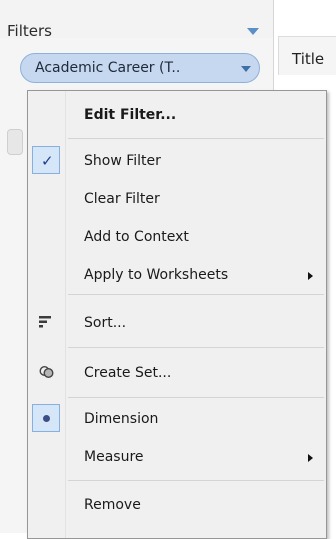  Describe the element at coordinates (246, 69) in the screenshot. I see `pill-dropdown-icon` at that location.